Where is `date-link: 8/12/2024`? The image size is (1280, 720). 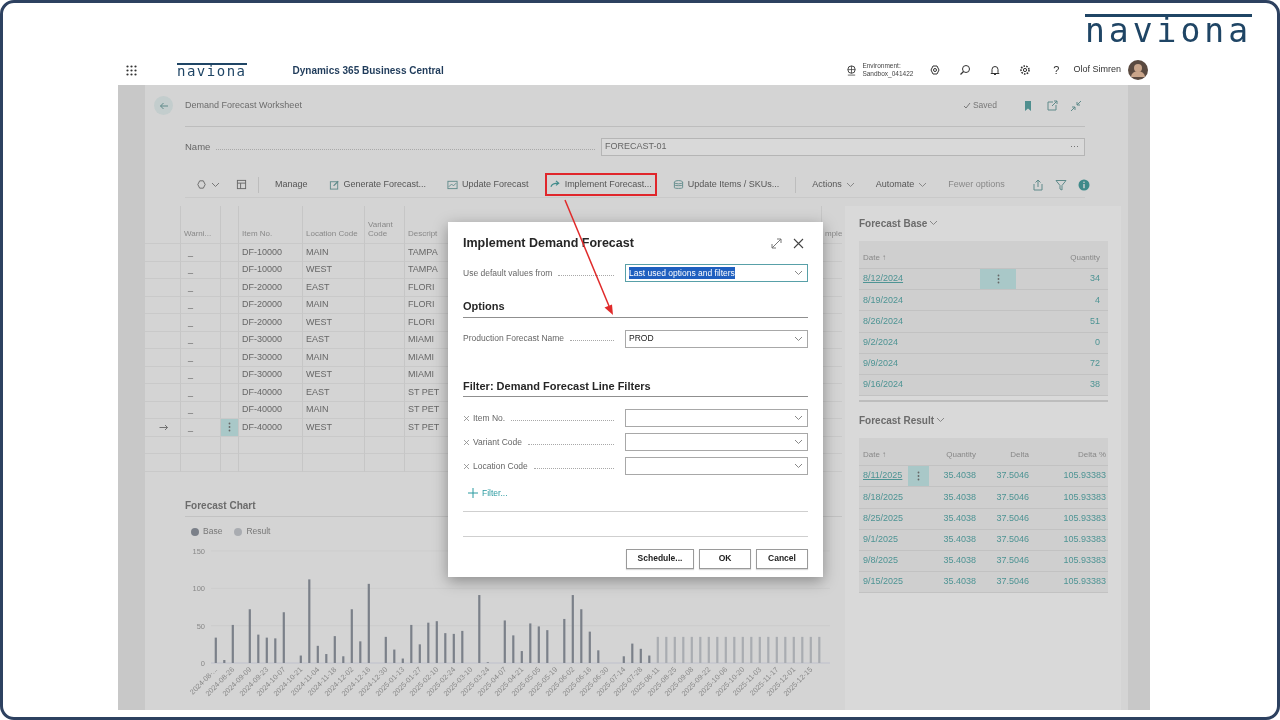 date-link: 8/12/2024 is located at coordinates (919, 279).